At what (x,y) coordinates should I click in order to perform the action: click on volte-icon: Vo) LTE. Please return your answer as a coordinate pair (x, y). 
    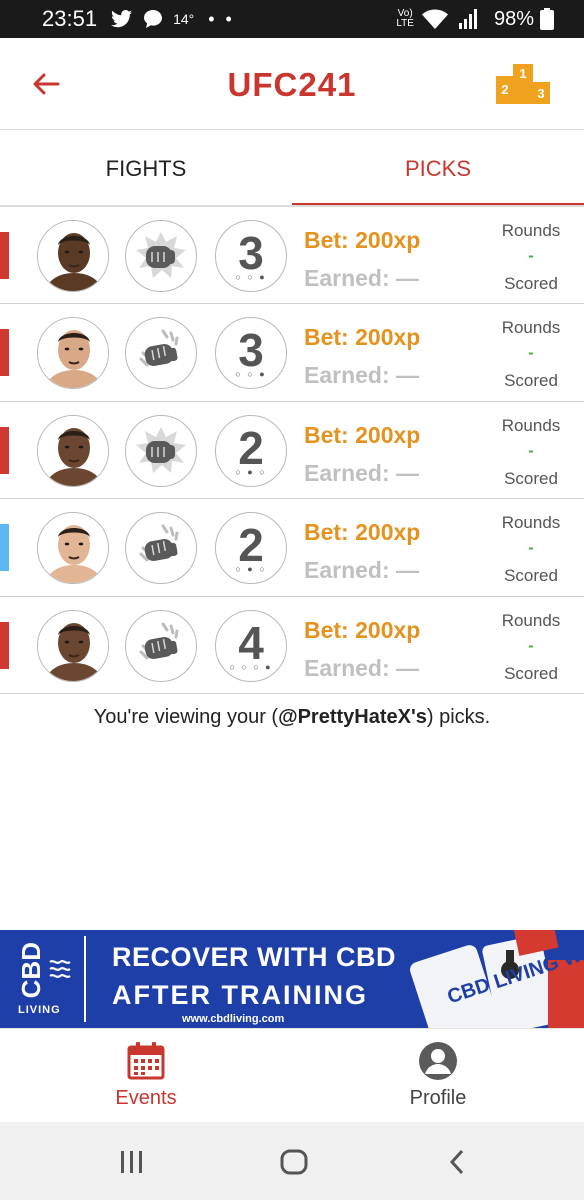
    Looking at the image, I should click on (405, 18).